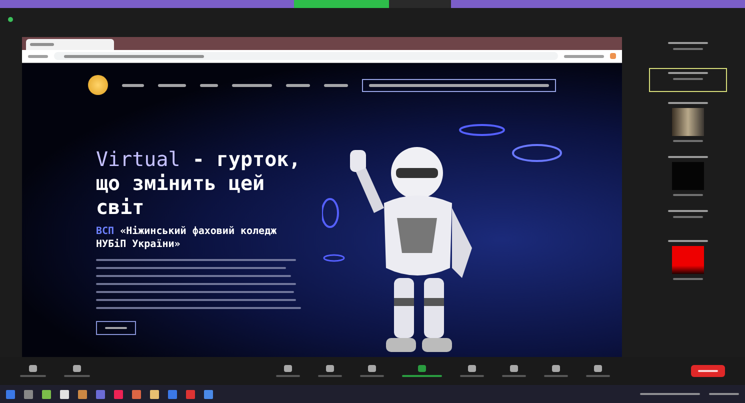 The image size is (745, 403). Describe the element at coordinates (116, 328) in the screenshot. I see `more-button` at that location.